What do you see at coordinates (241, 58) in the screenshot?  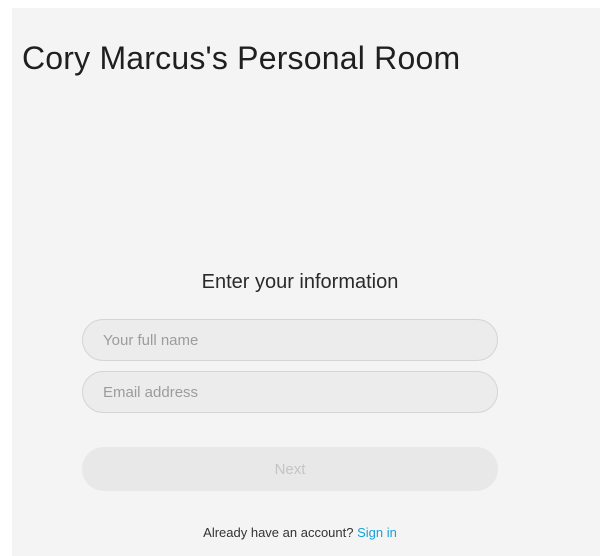 I see `room-title: Cory Marcus's Personal Room` at bounding box center [241, 58].